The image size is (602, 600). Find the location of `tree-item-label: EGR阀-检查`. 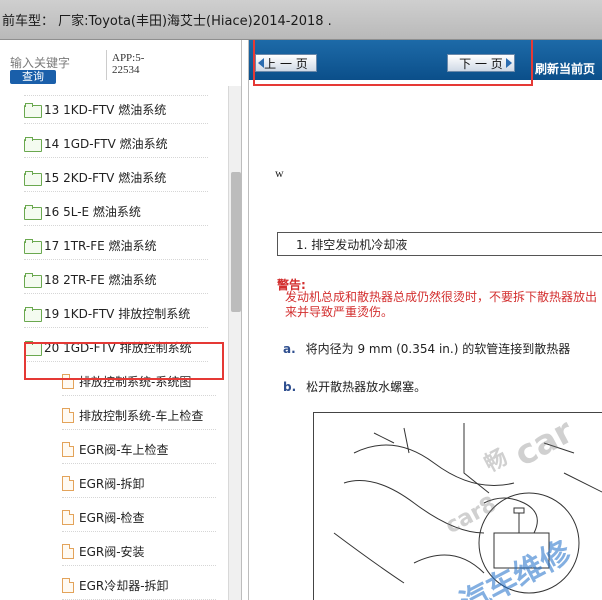

tree-item-label: EGR阀-检查 is located at coordinates (112, 518).